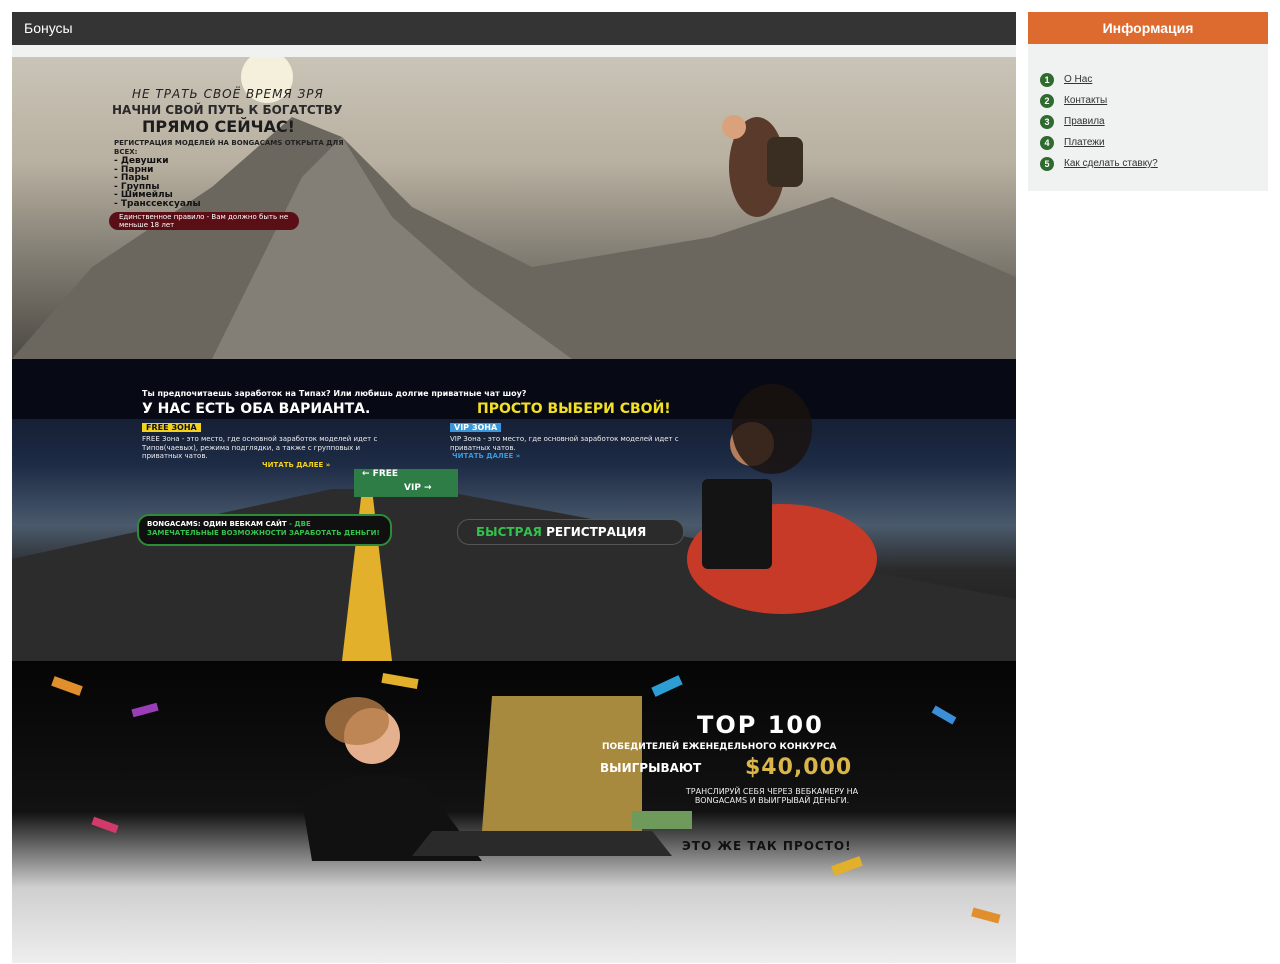 The width and height of the screenshot is (1280, 964). What do you see at coordinates (596, 532) in the screenshot?
I see `registration-label-b: РЕГИСТРАЦИЯ` at bounding box center [596, 532].